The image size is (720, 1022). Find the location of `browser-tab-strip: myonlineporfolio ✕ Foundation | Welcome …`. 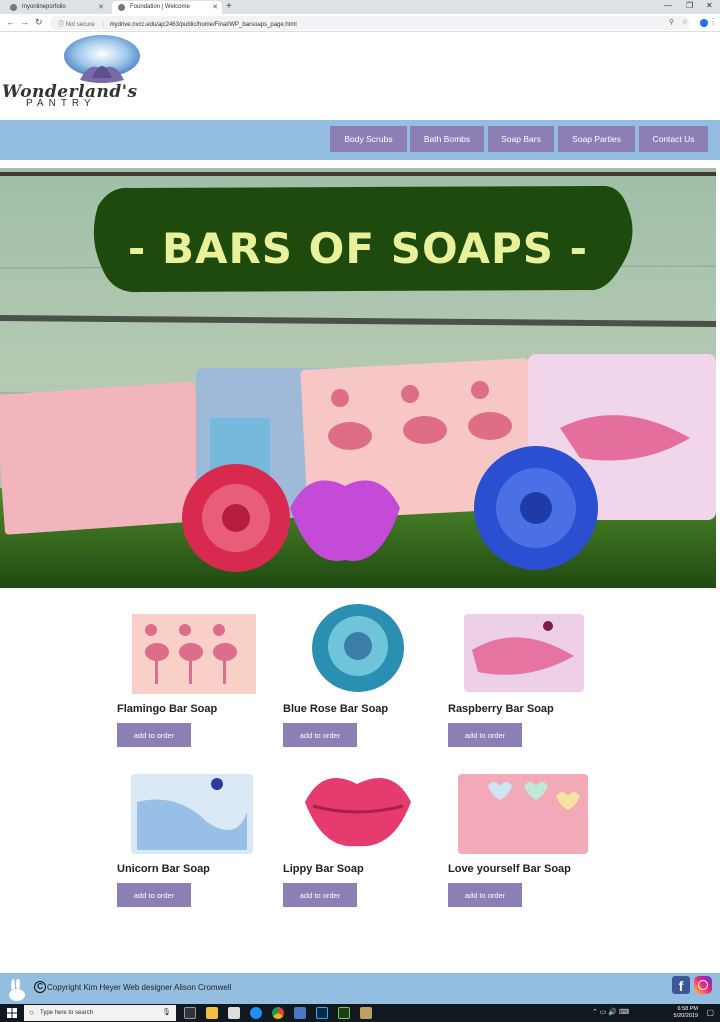

browser-tab-strip: myonlineporfolio ✕ Foundation | Welcome … is located at coordinates (360, 7).